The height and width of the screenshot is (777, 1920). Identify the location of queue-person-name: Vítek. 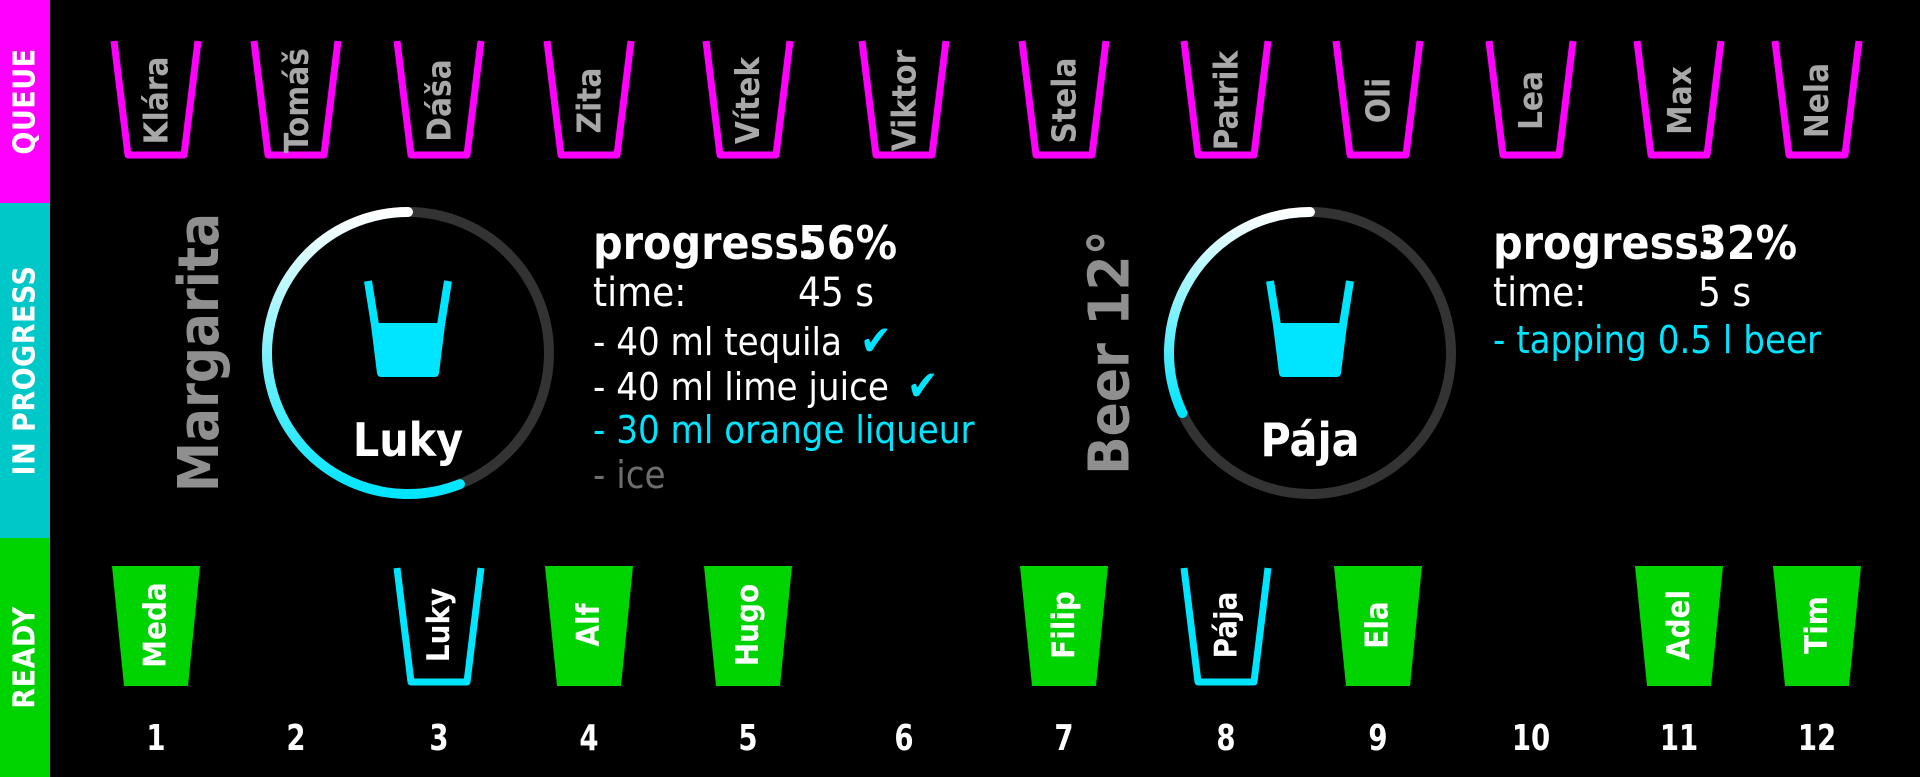
(748, 100).